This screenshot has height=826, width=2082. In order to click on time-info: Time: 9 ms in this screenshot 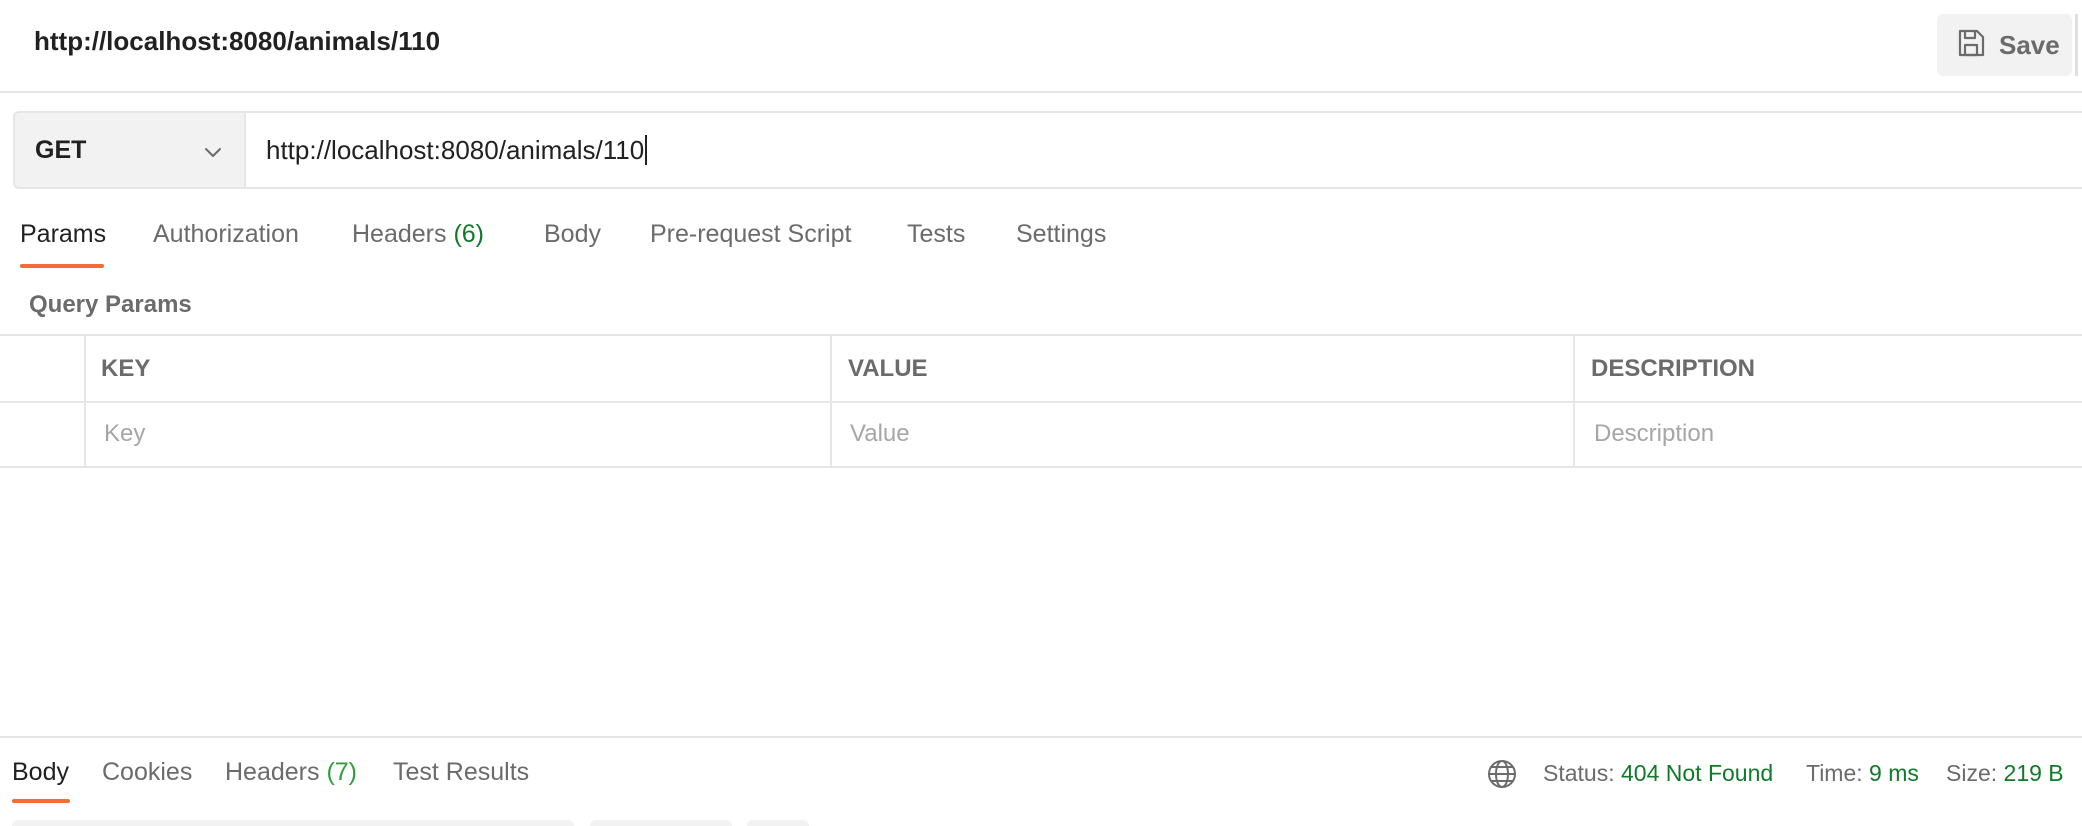, I will do `click(1862, 773)`.